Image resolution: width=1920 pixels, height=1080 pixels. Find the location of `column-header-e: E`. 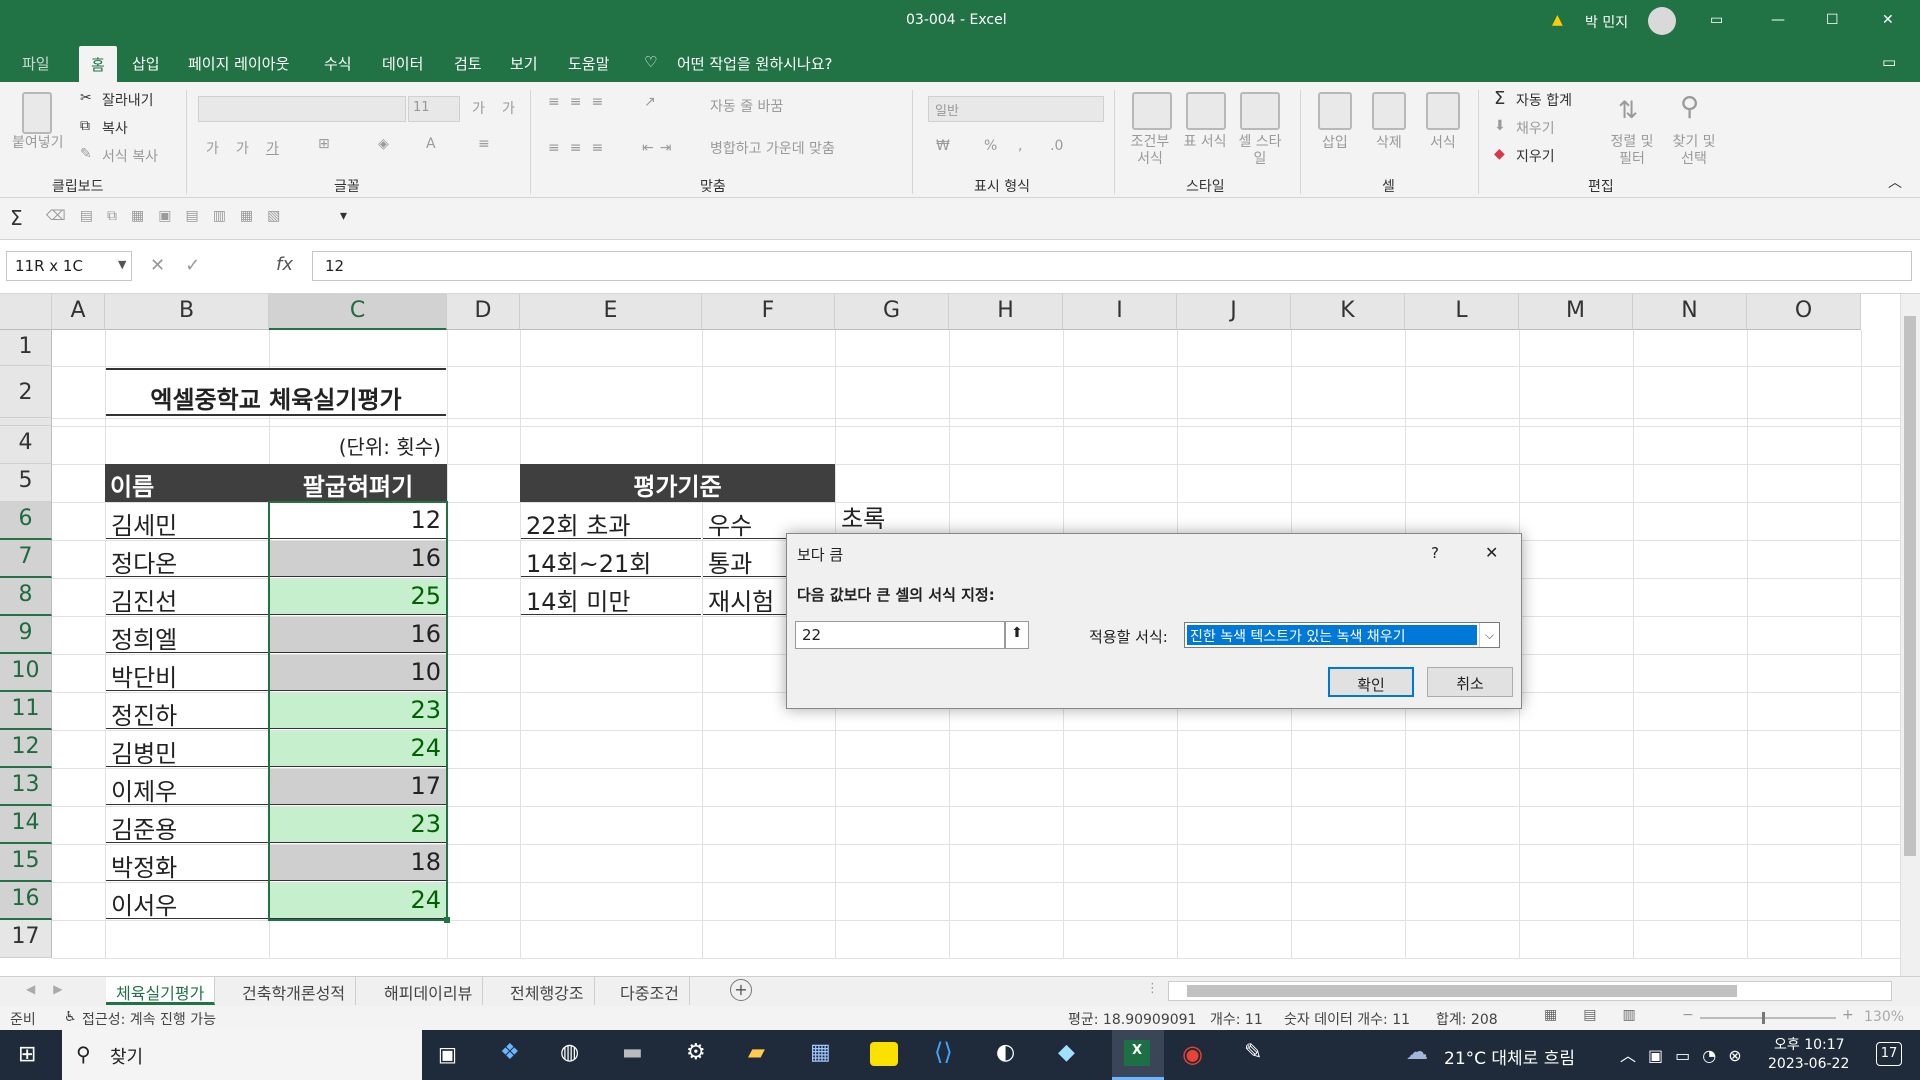

column-header-e: E is located at coordinates (611, 312).